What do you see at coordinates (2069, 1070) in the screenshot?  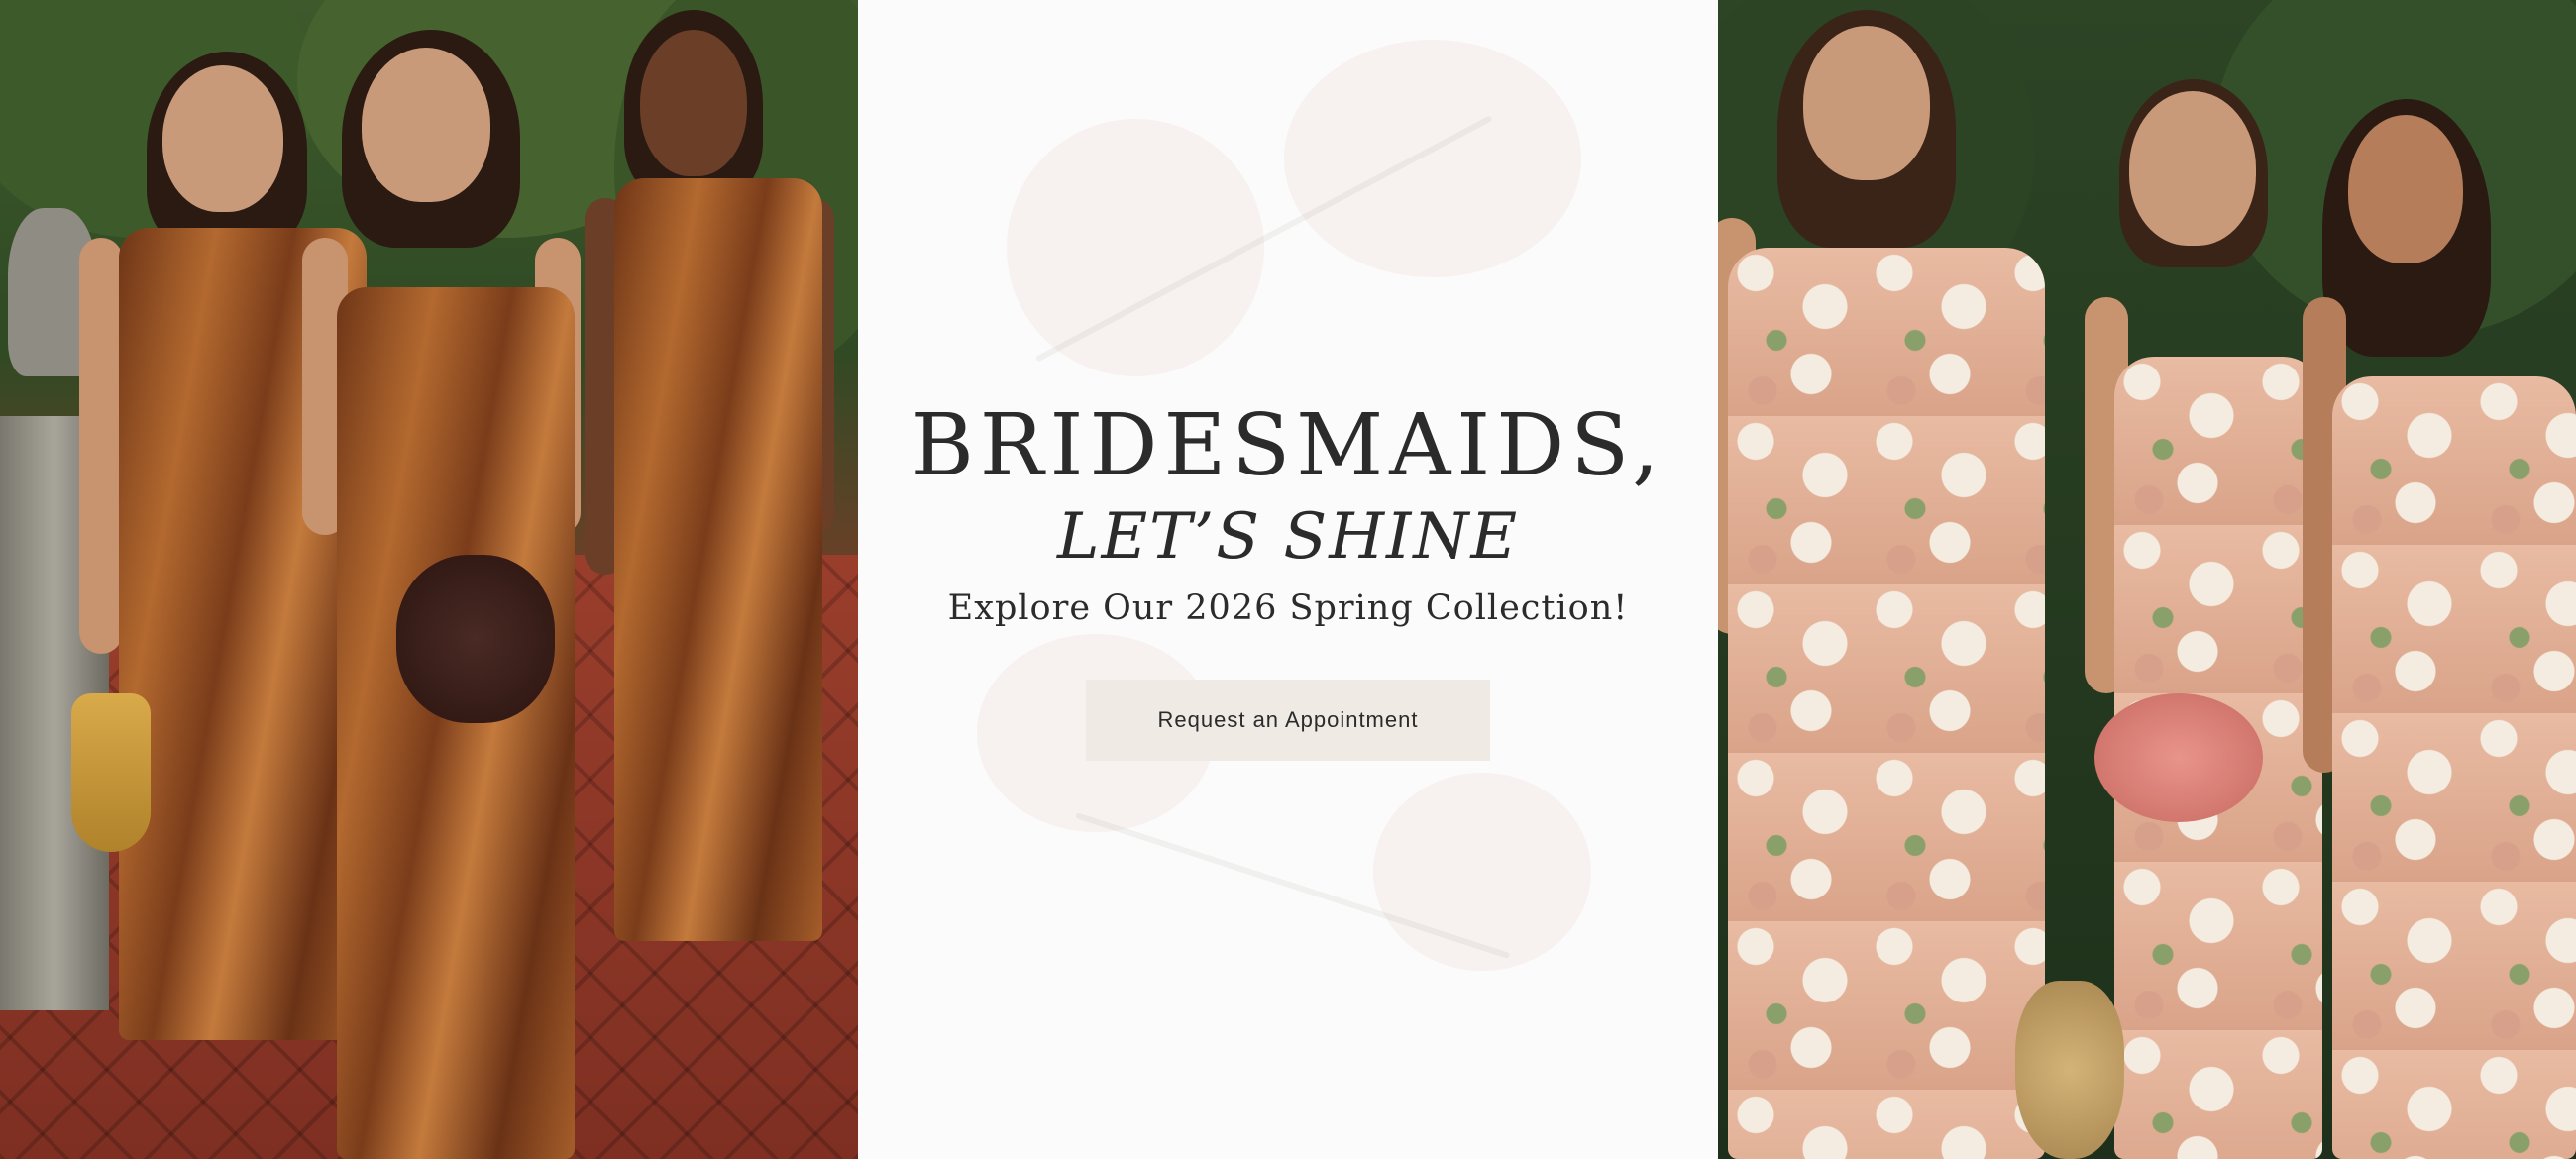 I see `sequin-pouch` at bounding box center [2069, 1070].